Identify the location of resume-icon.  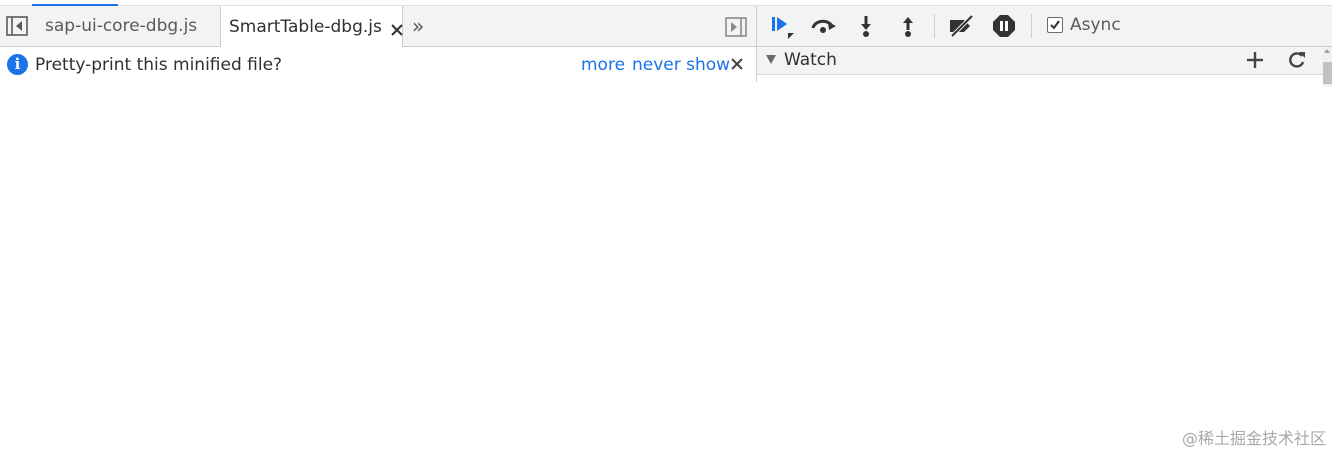
(782, 26).